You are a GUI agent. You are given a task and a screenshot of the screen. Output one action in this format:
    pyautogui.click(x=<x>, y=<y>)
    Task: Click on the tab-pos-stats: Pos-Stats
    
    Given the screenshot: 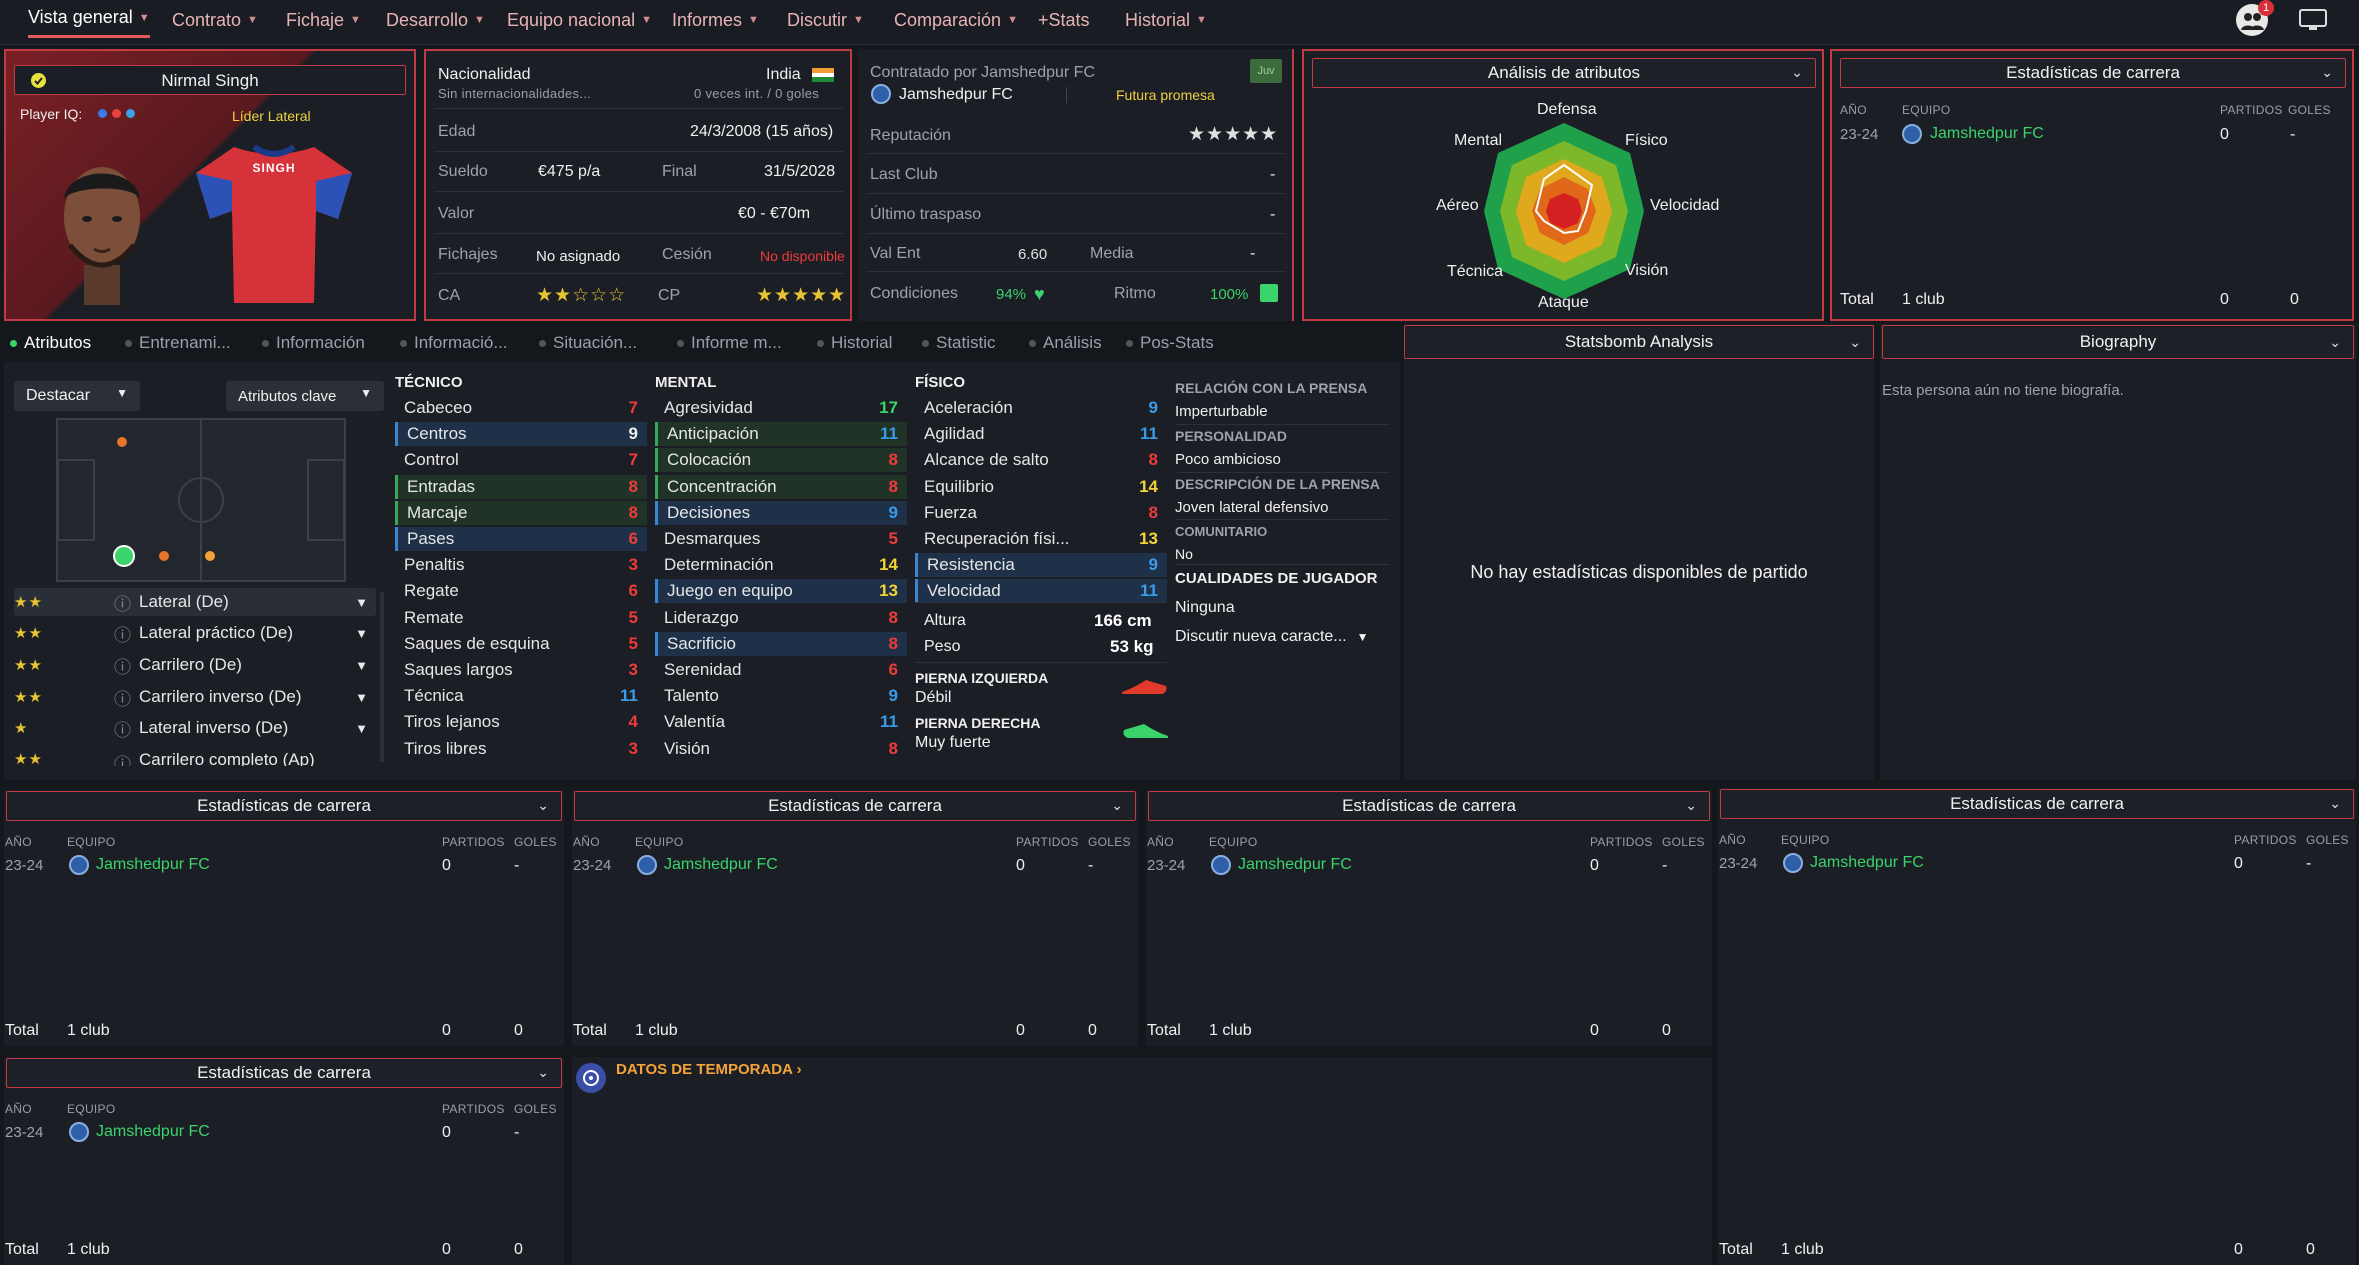 What is the action you would take?
    pyautogui.click(x=1170, y=343)
    